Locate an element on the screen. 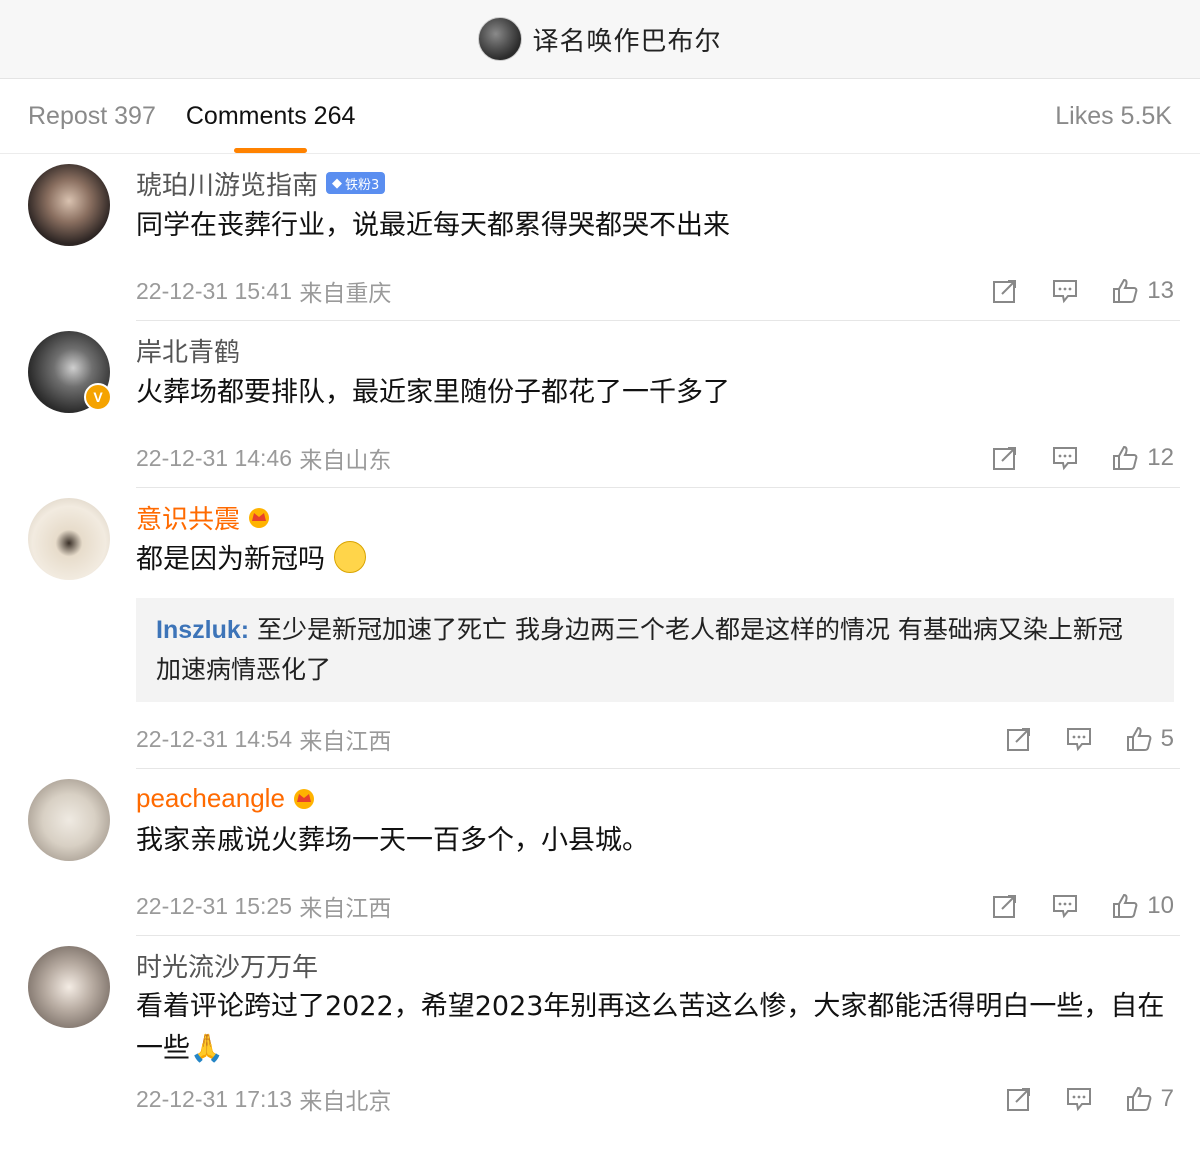 This screenshot has width=1200, height=1160. like-button: 13 is located at coordinates (1142, 291).